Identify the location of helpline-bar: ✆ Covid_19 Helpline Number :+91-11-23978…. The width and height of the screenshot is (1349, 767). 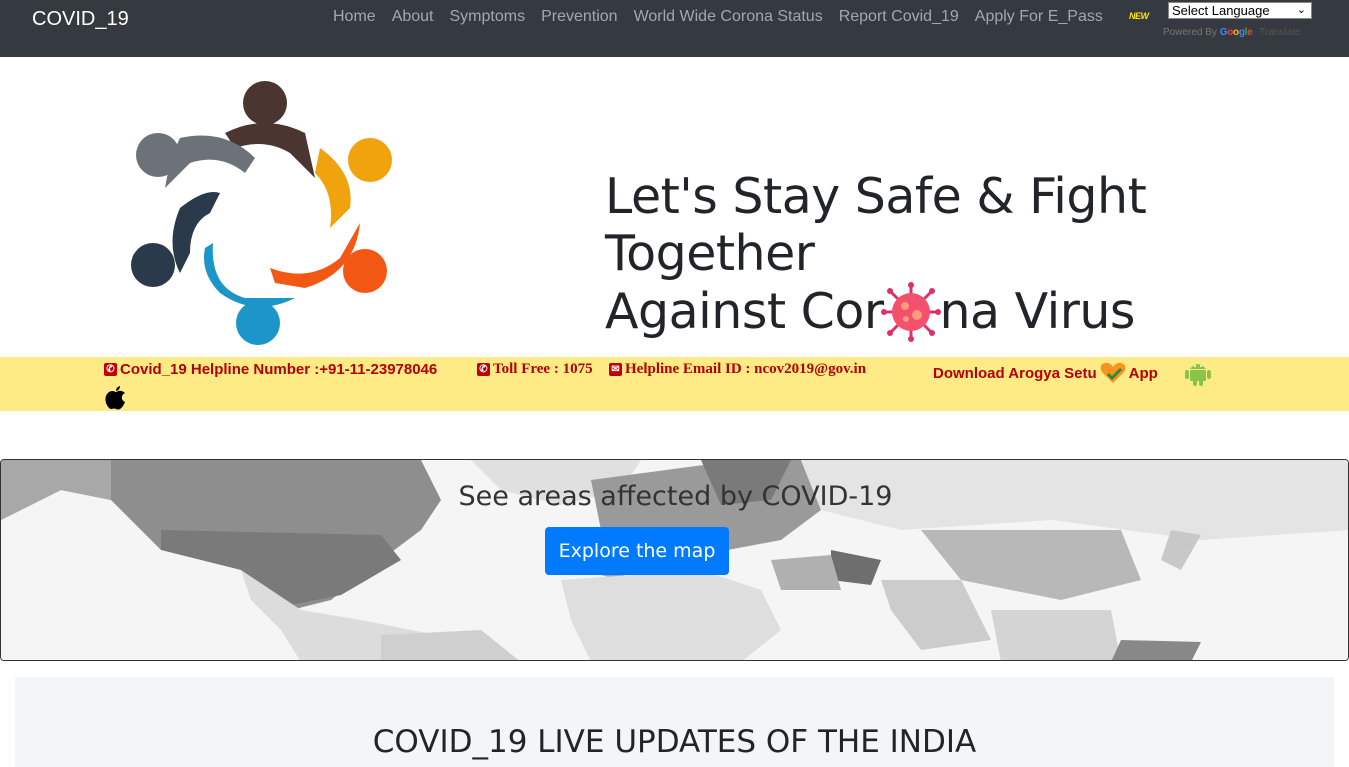
(674, 384).